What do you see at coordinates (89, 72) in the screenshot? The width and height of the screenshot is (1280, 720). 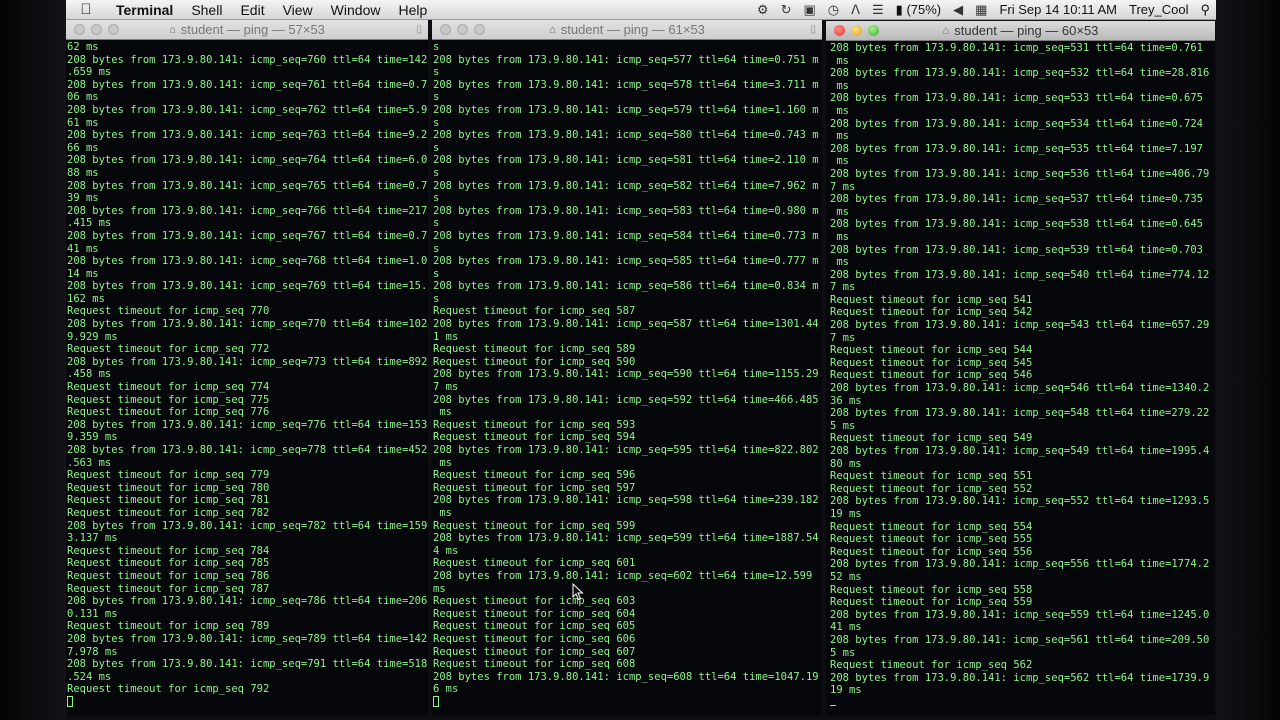 I see `terminal-line: .659 ms` at bounding box center [89, 72].